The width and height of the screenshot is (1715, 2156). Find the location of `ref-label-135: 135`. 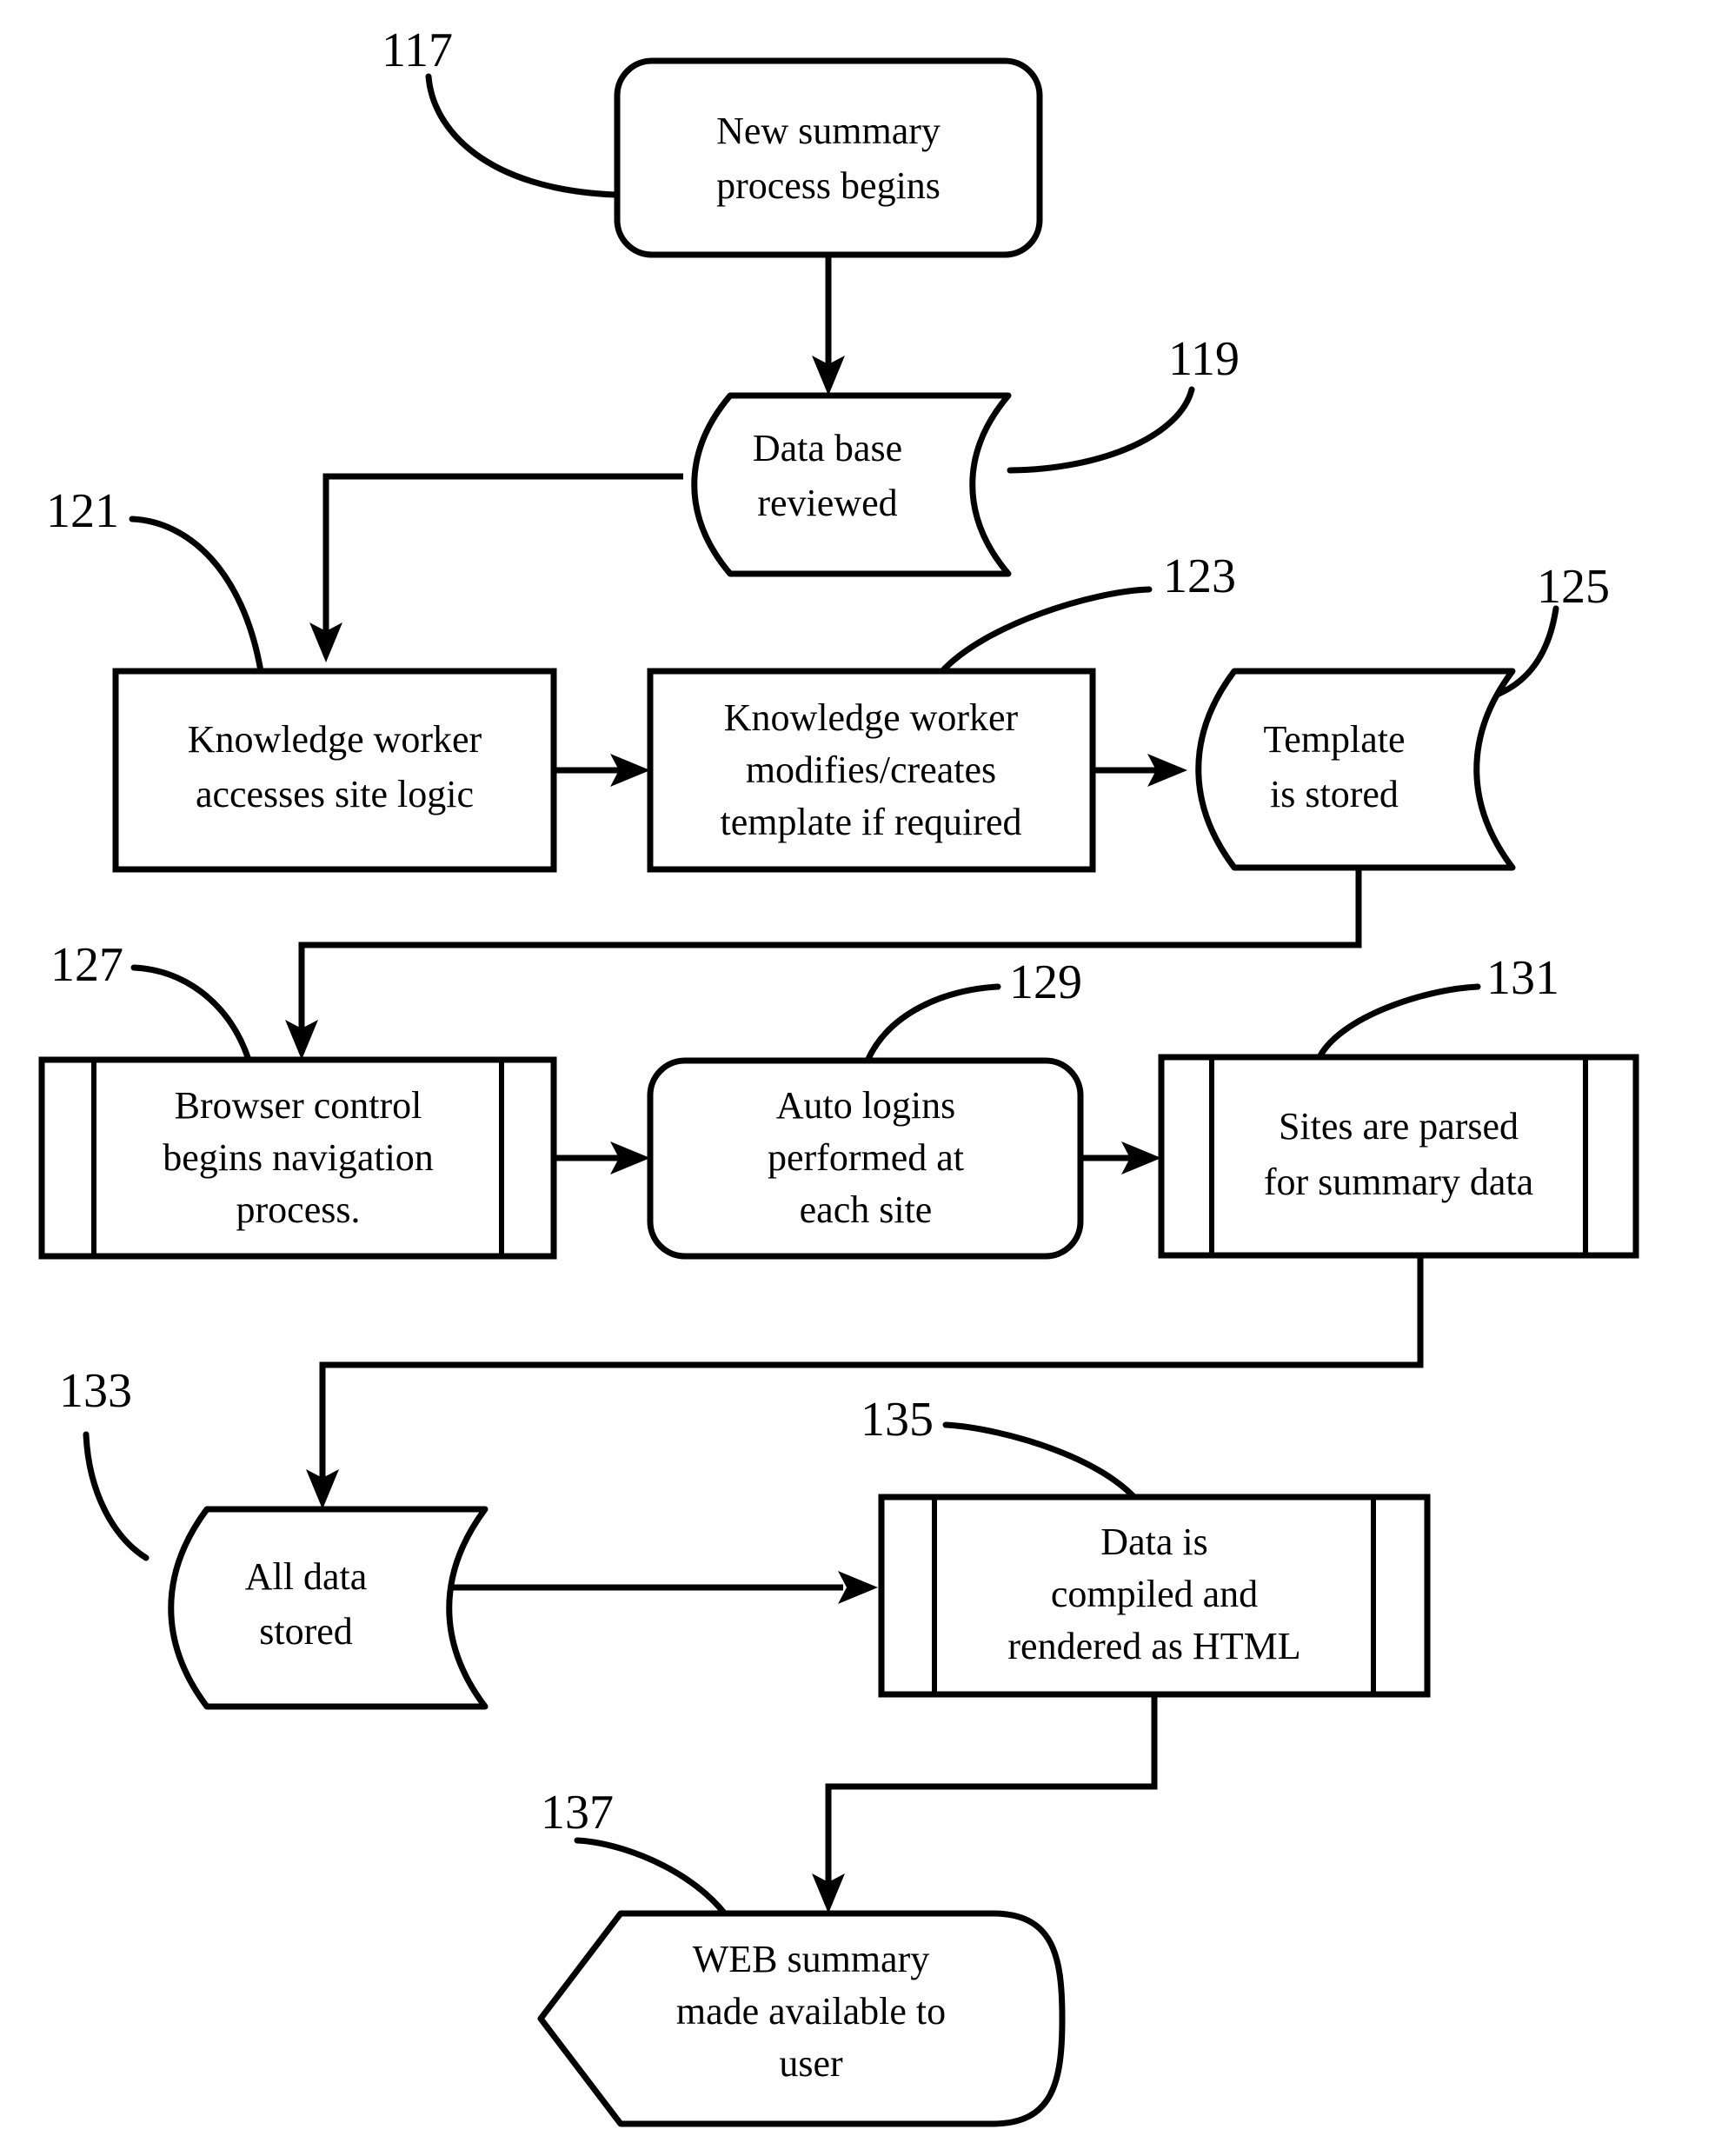

ref-label-135: 135 is located at coordinates (898, 1420).